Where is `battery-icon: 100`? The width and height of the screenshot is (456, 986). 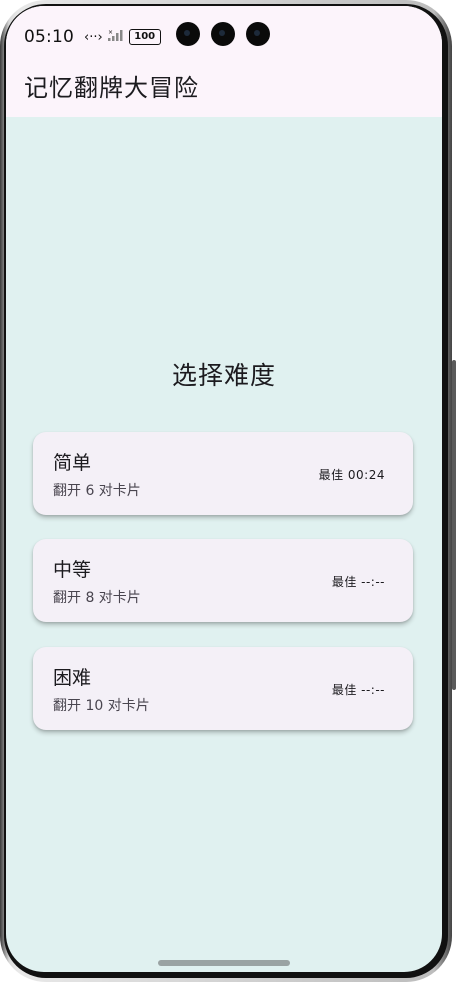 battery-icon: 100 is located at coordinates (144, 37).